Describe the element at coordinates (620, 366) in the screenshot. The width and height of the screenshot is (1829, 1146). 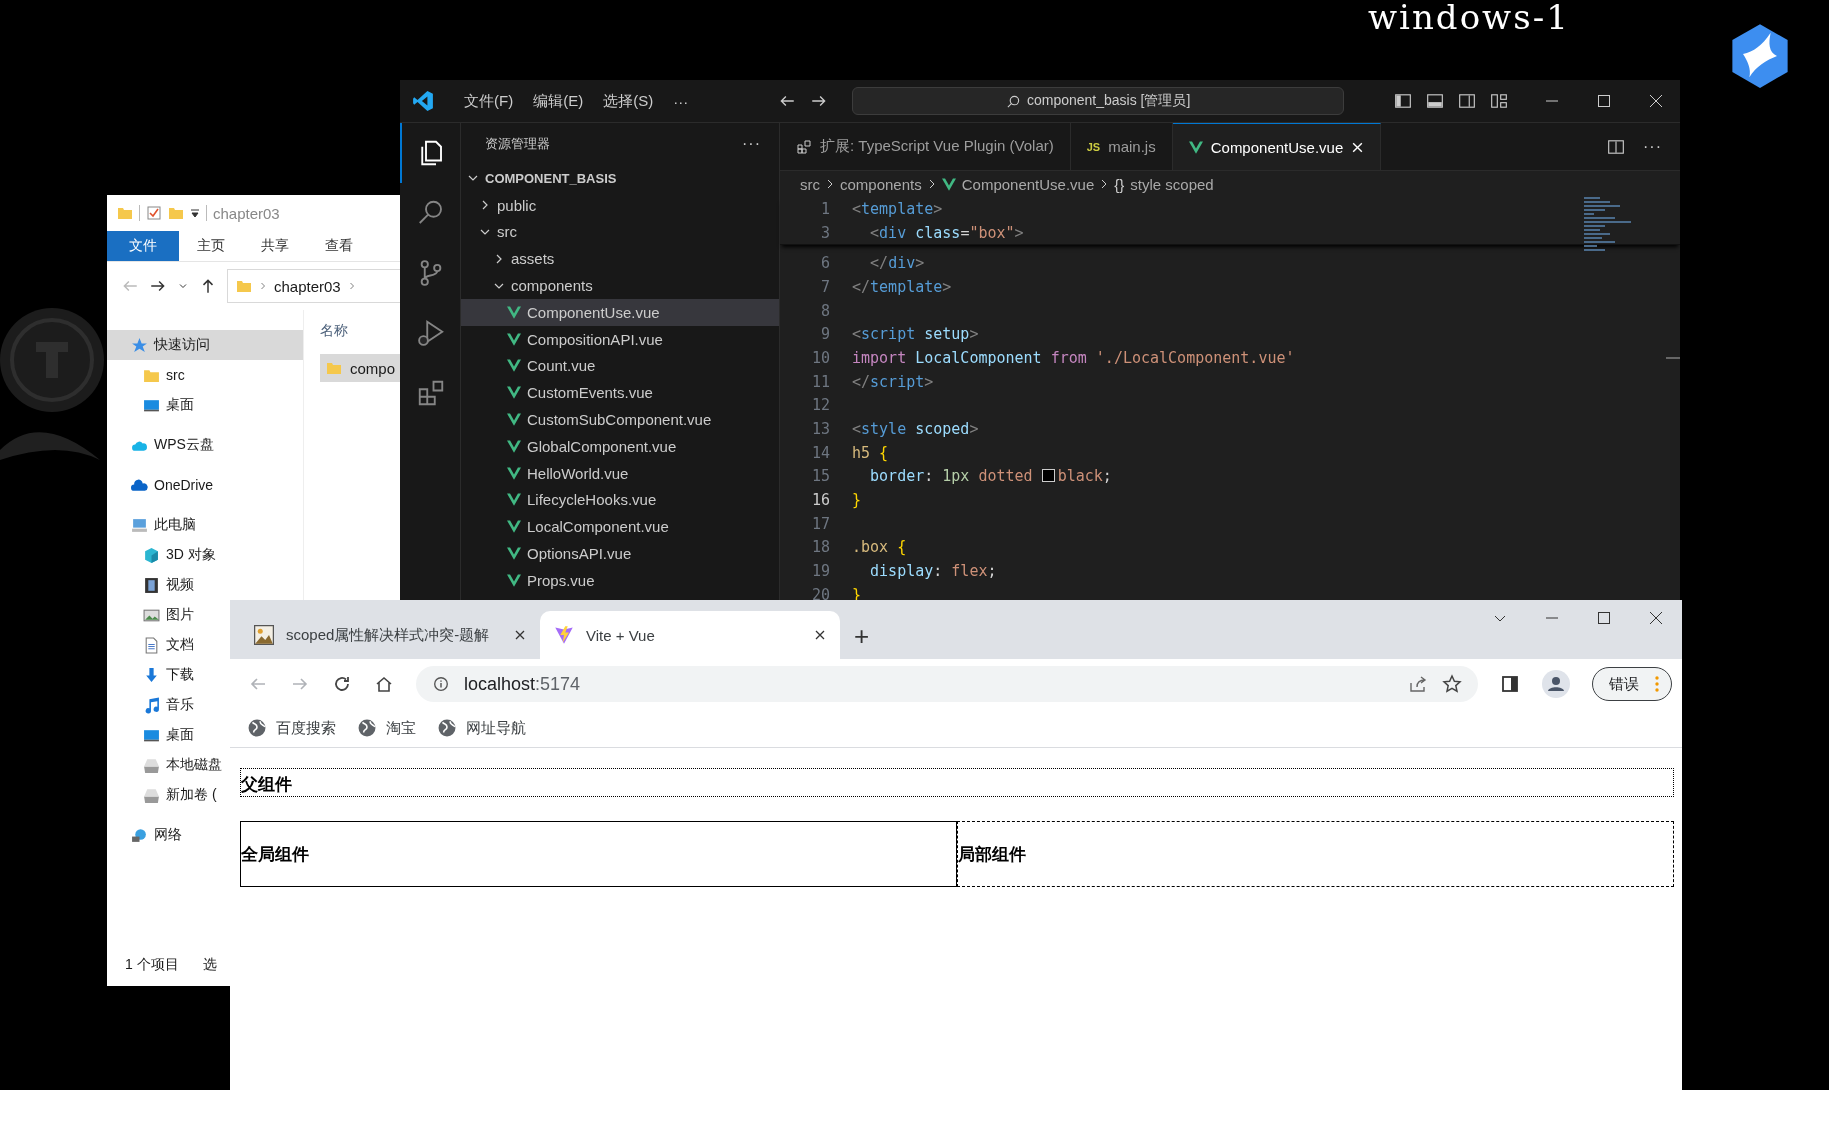
I see `file-tree-item: Count.vue` at that location.